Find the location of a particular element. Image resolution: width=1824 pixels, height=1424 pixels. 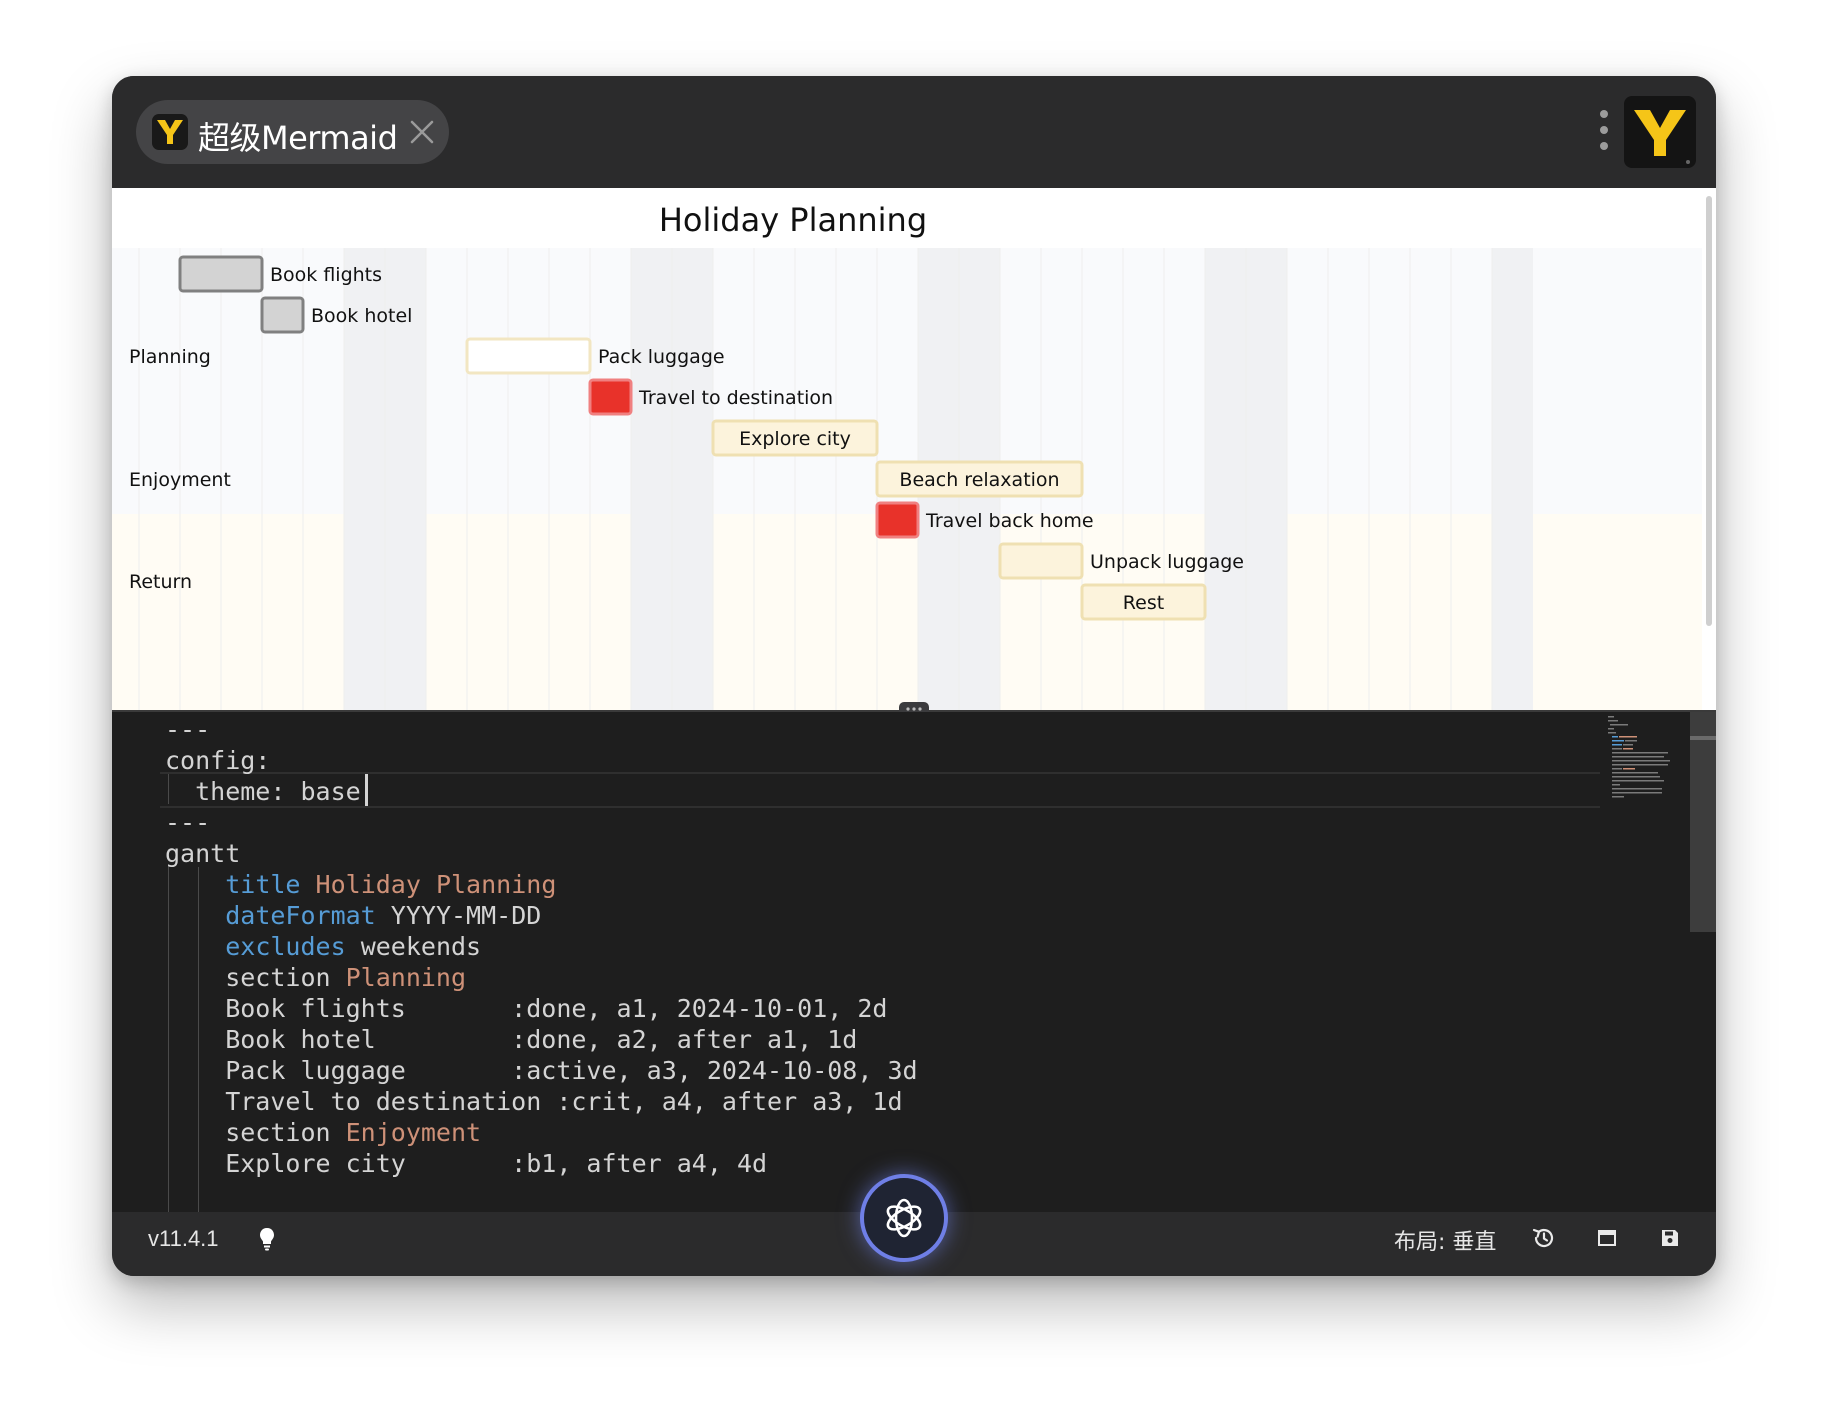

task-label: Explore city is located at coordinates (795, 439).